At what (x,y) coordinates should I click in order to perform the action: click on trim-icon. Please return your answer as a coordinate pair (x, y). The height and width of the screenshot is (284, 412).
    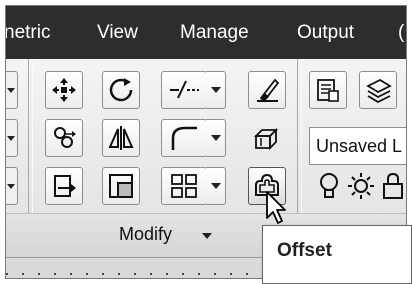
    Looking at the image, I should click on (184, 89).